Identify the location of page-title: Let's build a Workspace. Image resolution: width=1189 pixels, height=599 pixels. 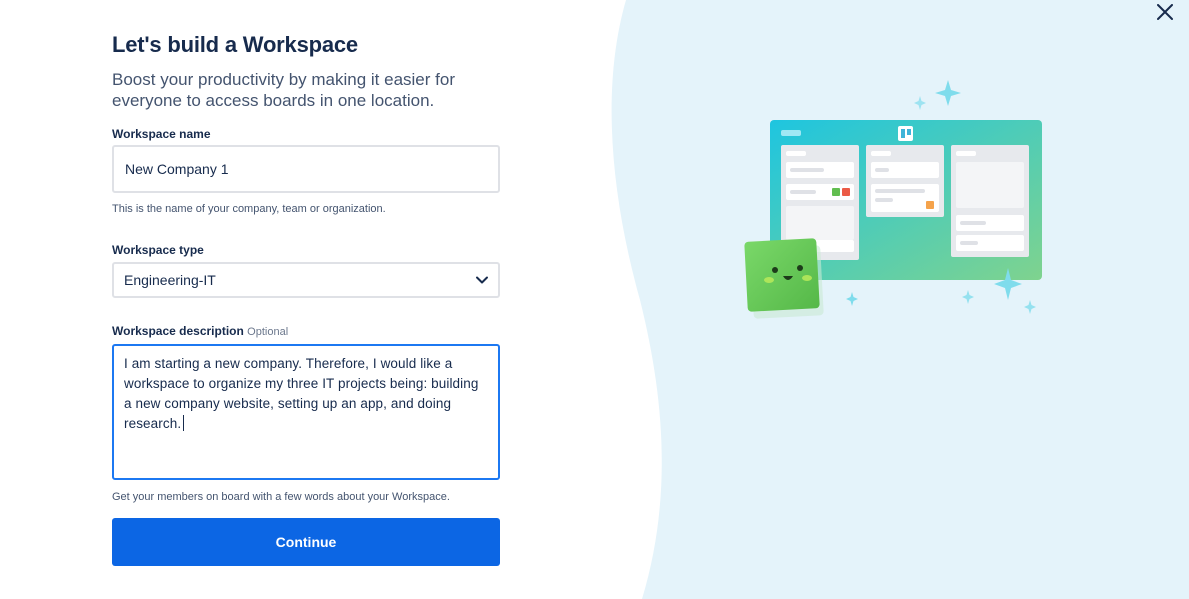
(235, 44).